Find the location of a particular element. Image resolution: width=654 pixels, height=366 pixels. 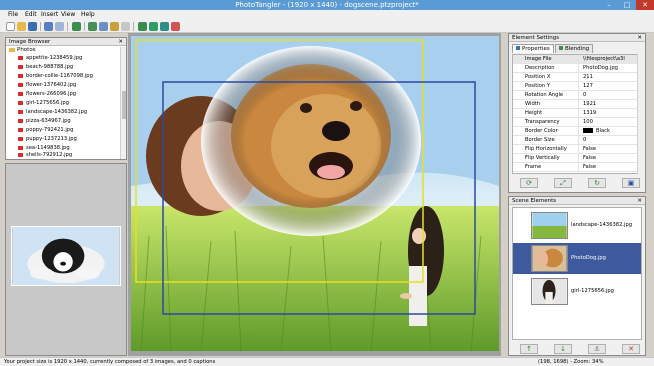

delete-icon: ✕ is located at coordinates (631, 349).